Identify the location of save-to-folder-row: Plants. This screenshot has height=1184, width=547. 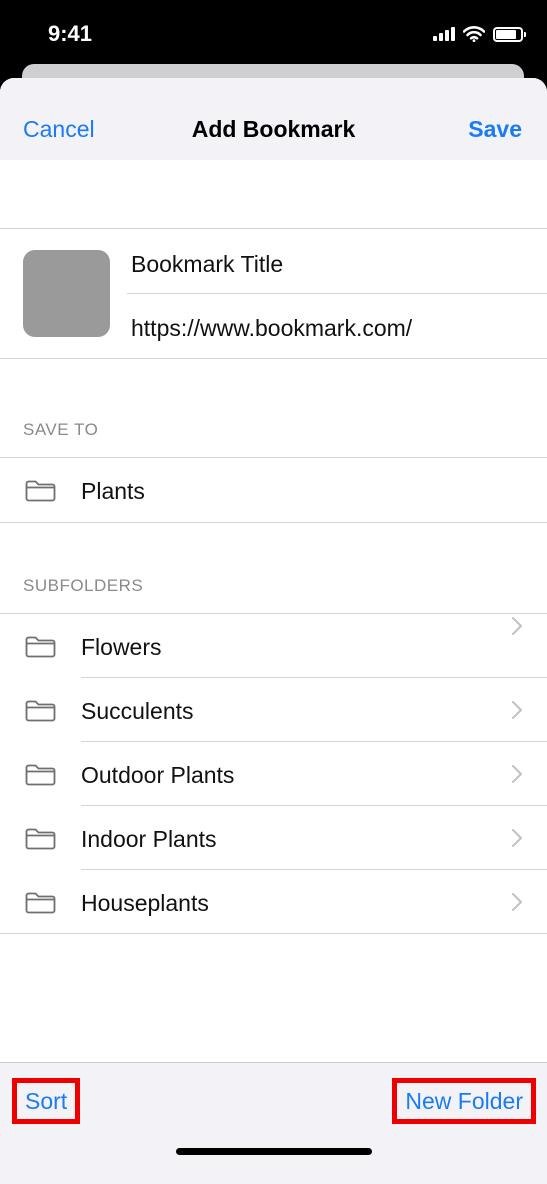
(273, 490).